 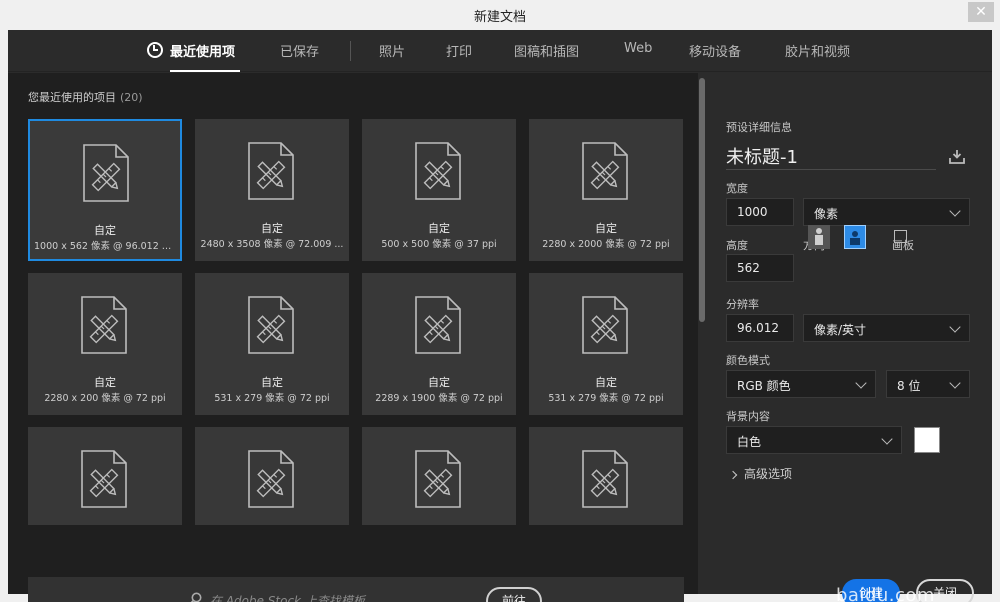 I want to click on search-icon, so click(x=196, y=597).